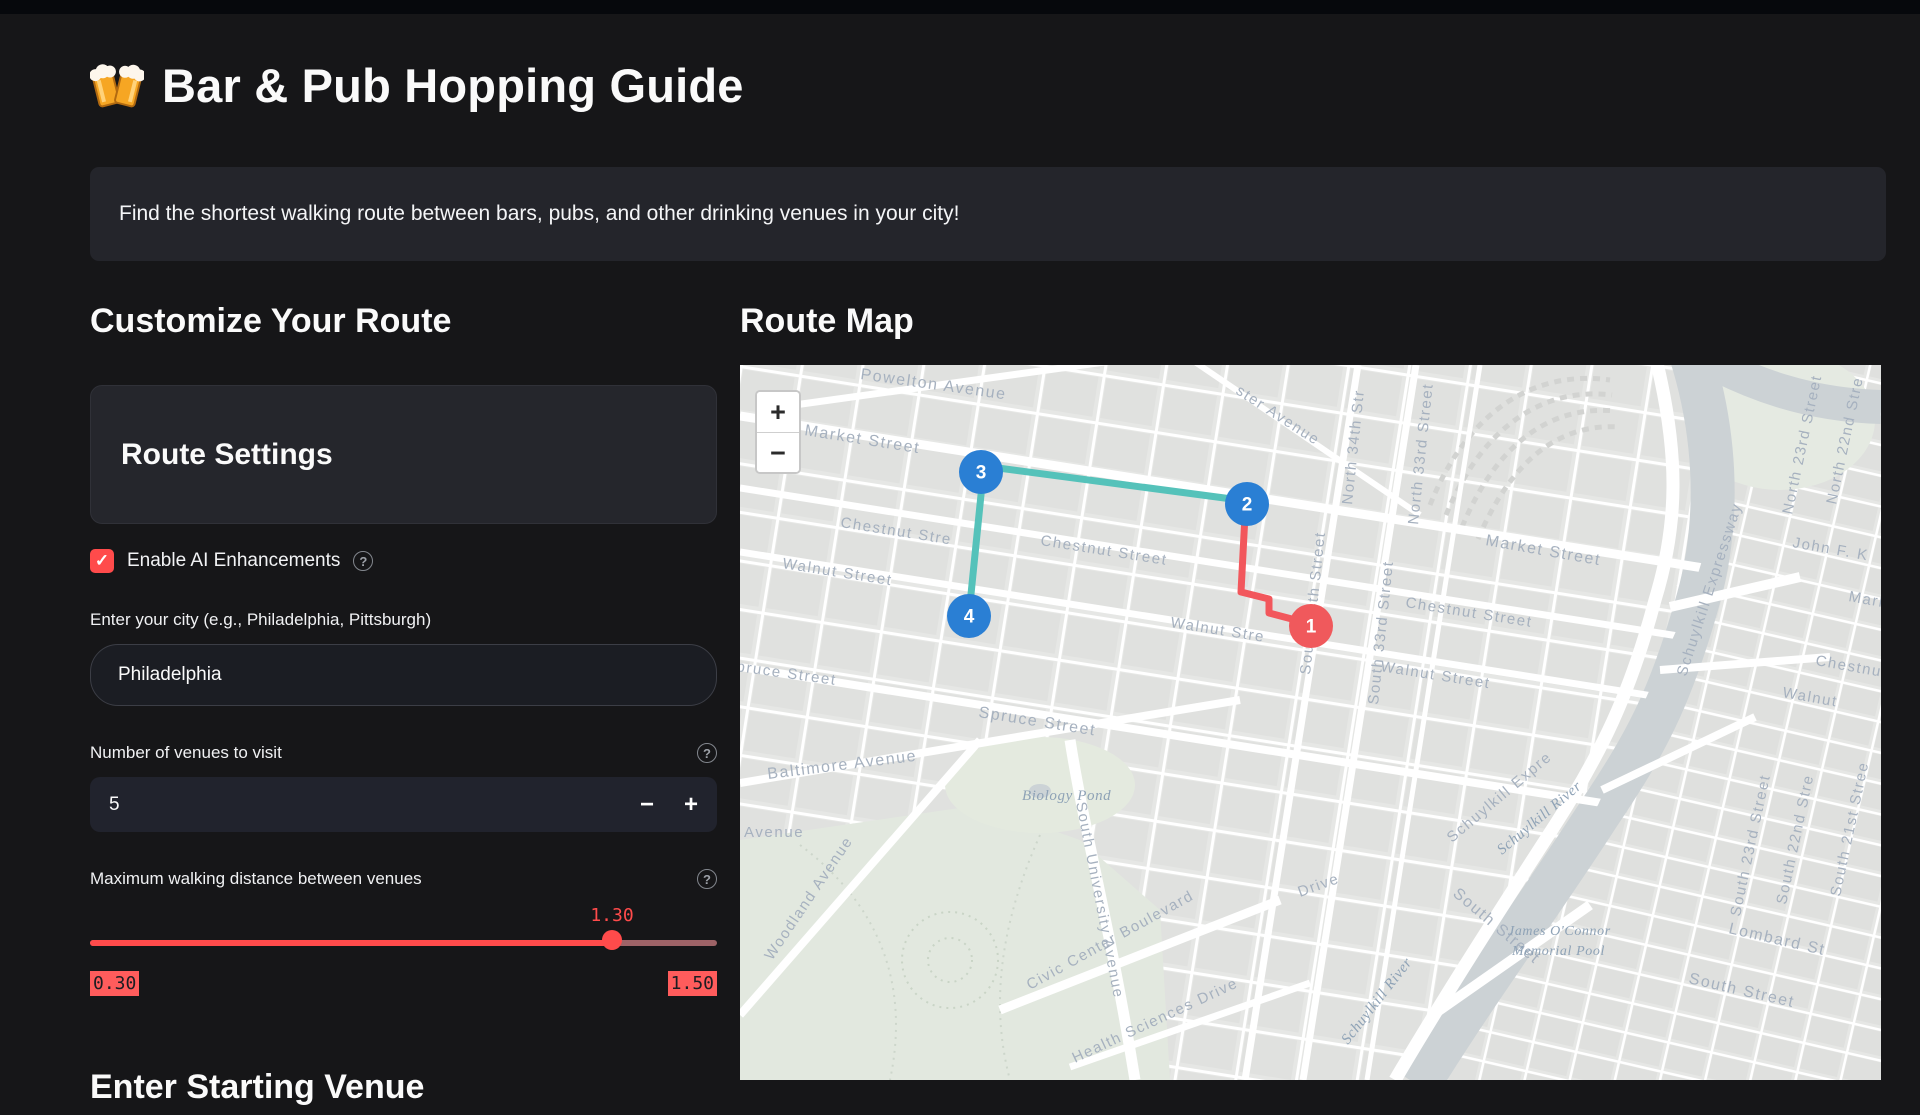 Image resolution: width=1920 pixels, height=1115 pixels. I want to click on venue-marker-2: 2, so click(1247, 504).